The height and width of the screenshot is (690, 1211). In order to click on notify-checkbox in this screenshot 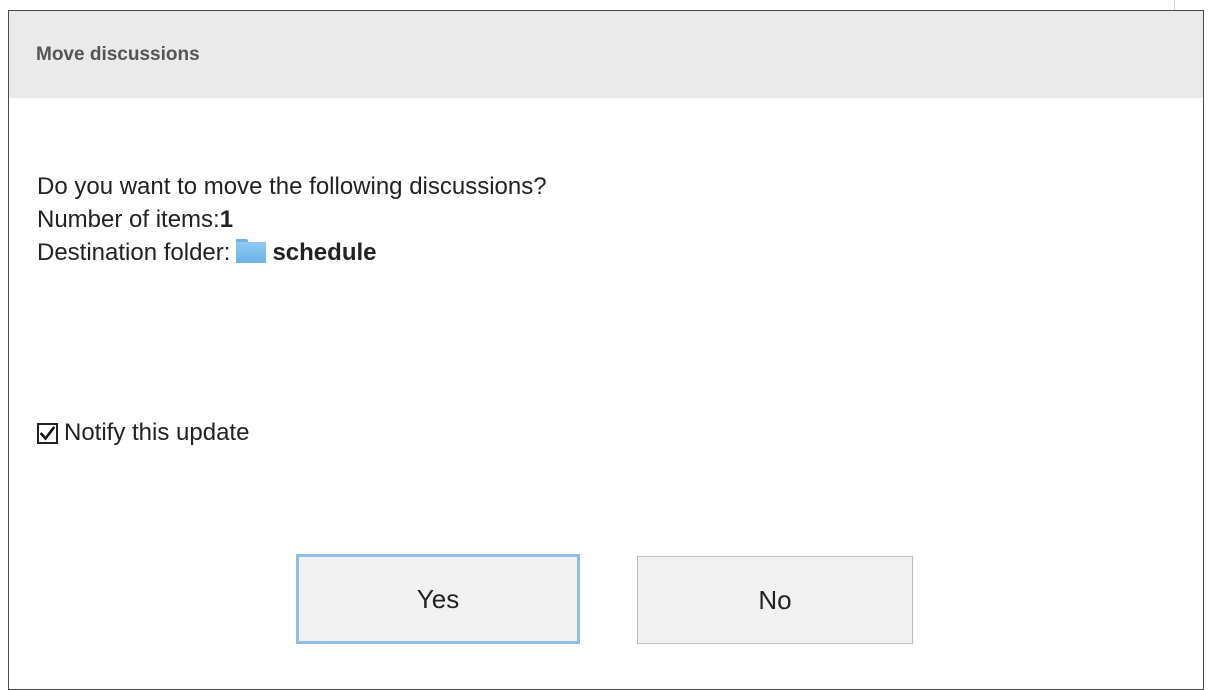, I will do `click(47, 433)`.